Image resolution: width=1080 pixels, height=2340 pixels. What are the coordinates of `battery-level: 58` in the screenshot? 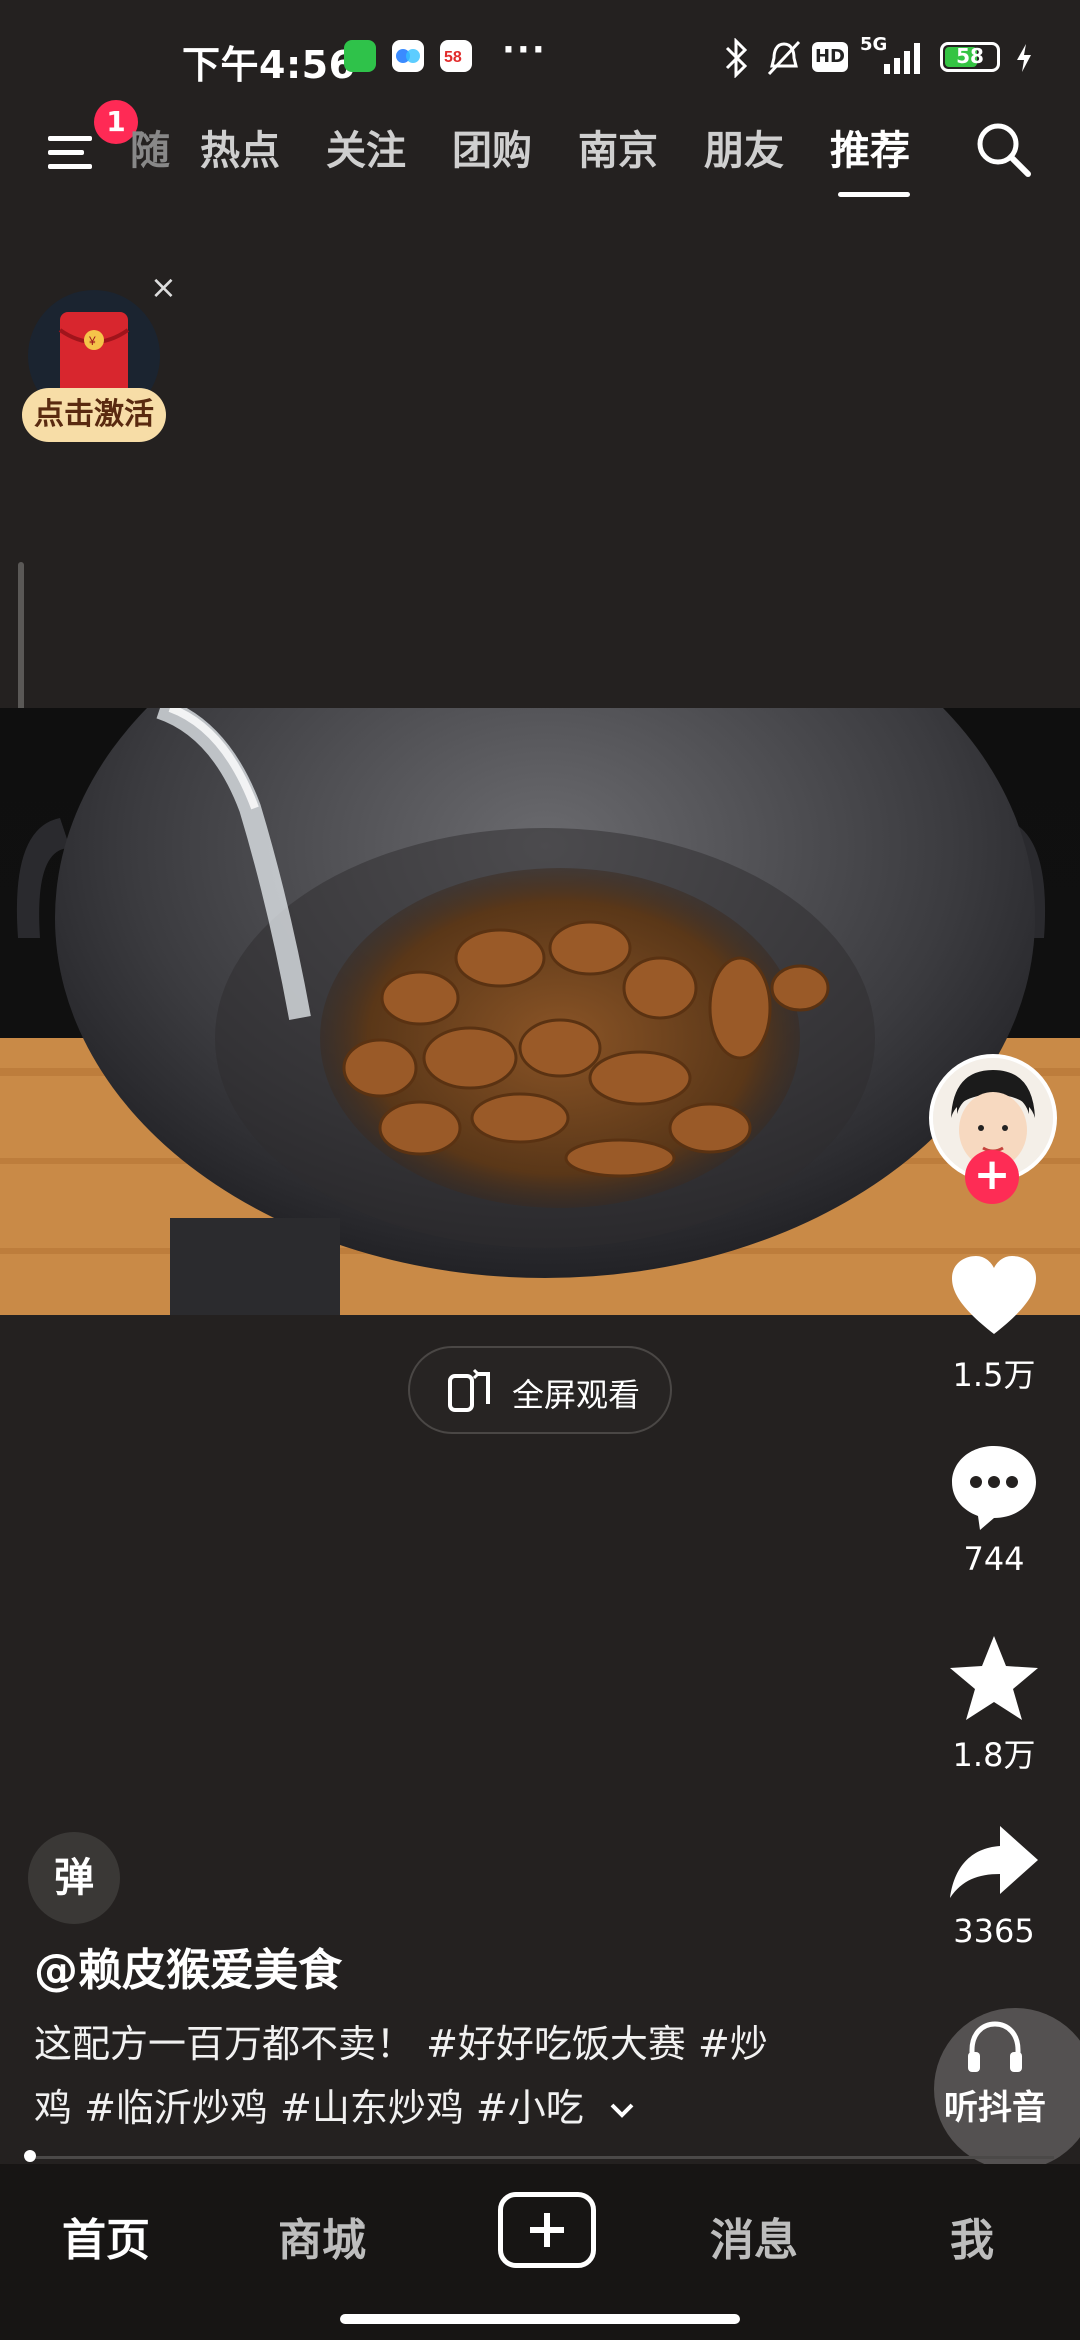 It's located at (970, 56).